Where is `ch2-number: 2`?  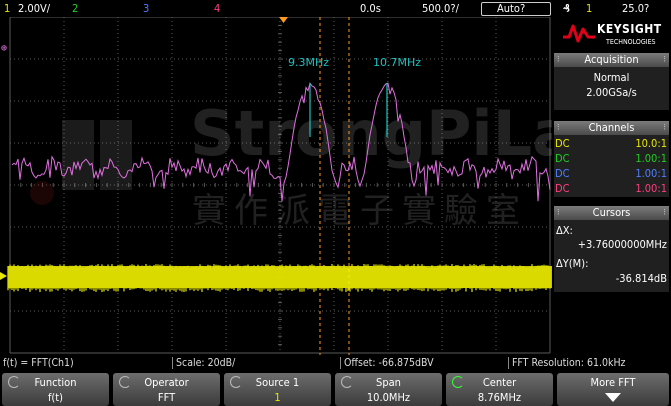 ch2-number: 2 is located at coordinates (75, 8).